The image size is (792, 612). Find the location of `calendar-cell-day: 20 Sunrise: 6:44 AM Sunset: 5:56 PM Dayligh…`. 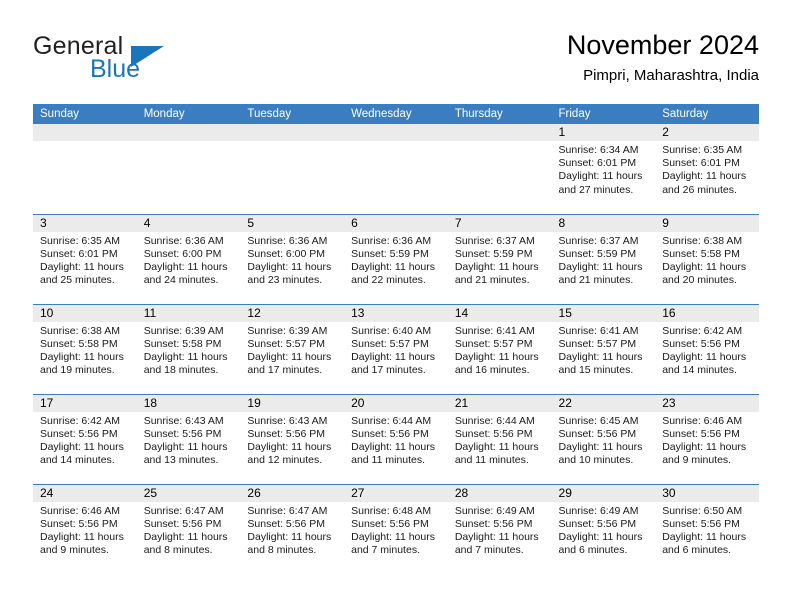

calendar-cell-day: 20 Sunrise: 6:44 AM Sunset: 5:56 PM Dayligh… is located at coordinates (396, 438).